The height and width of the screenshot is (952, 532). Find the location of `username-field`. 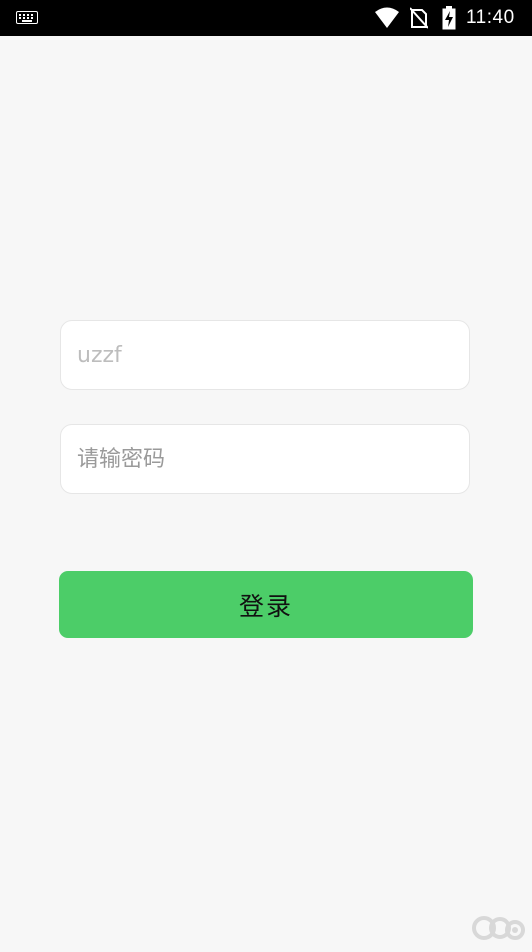

username-field is located at coordinates (265, 355).